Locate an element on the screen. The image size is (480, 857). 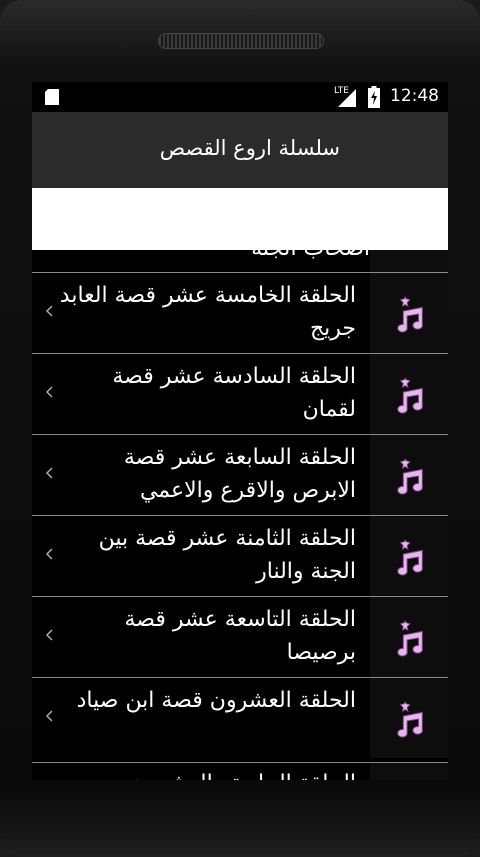
battery-charging-icon is located at coordinates (374, 97).